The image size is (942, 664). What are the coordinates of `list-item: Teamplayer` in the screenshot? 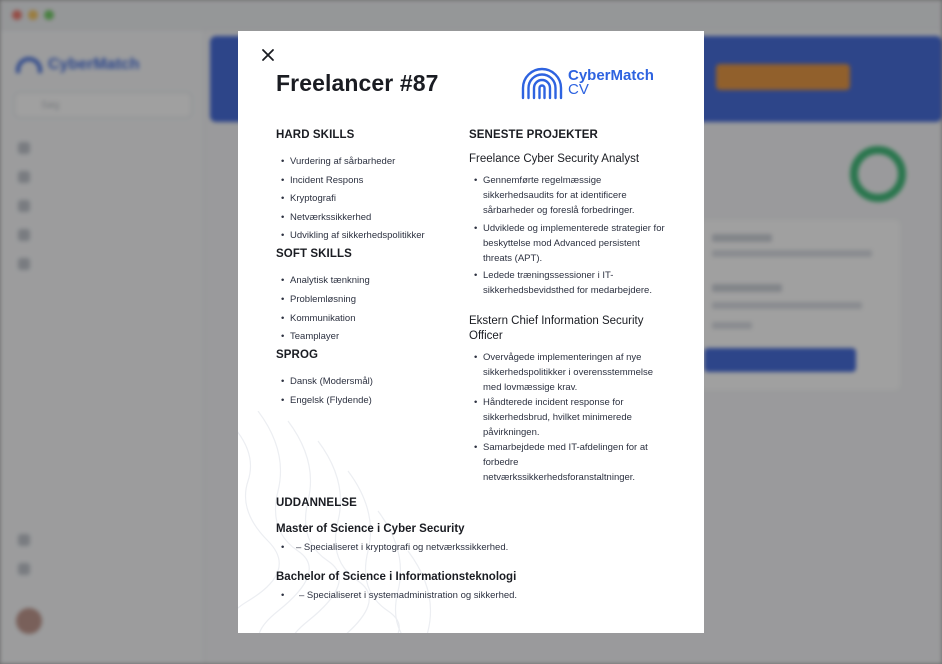 It's located at (366, 337).